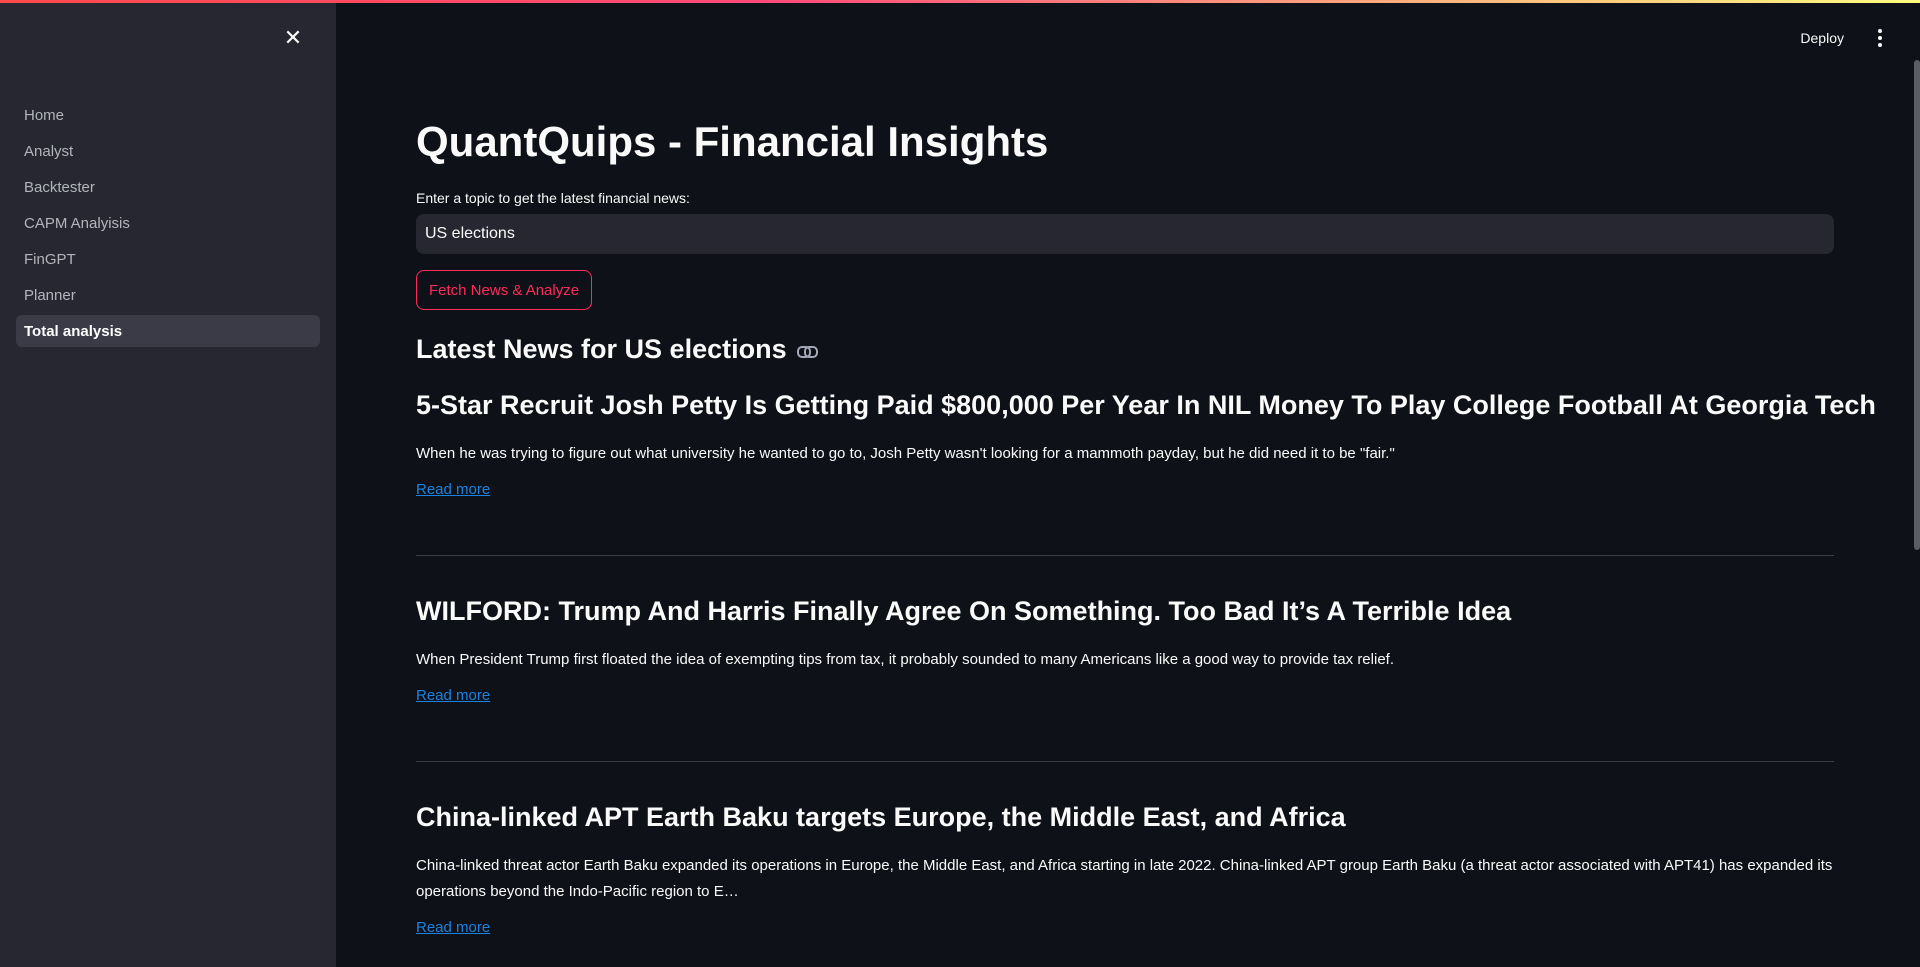 This screenshot has height=967, width=1920. What do you see at coordinates (293, 37) in the screenshot?
I see `close-icon: ✕` at bounding box center [293, 37].